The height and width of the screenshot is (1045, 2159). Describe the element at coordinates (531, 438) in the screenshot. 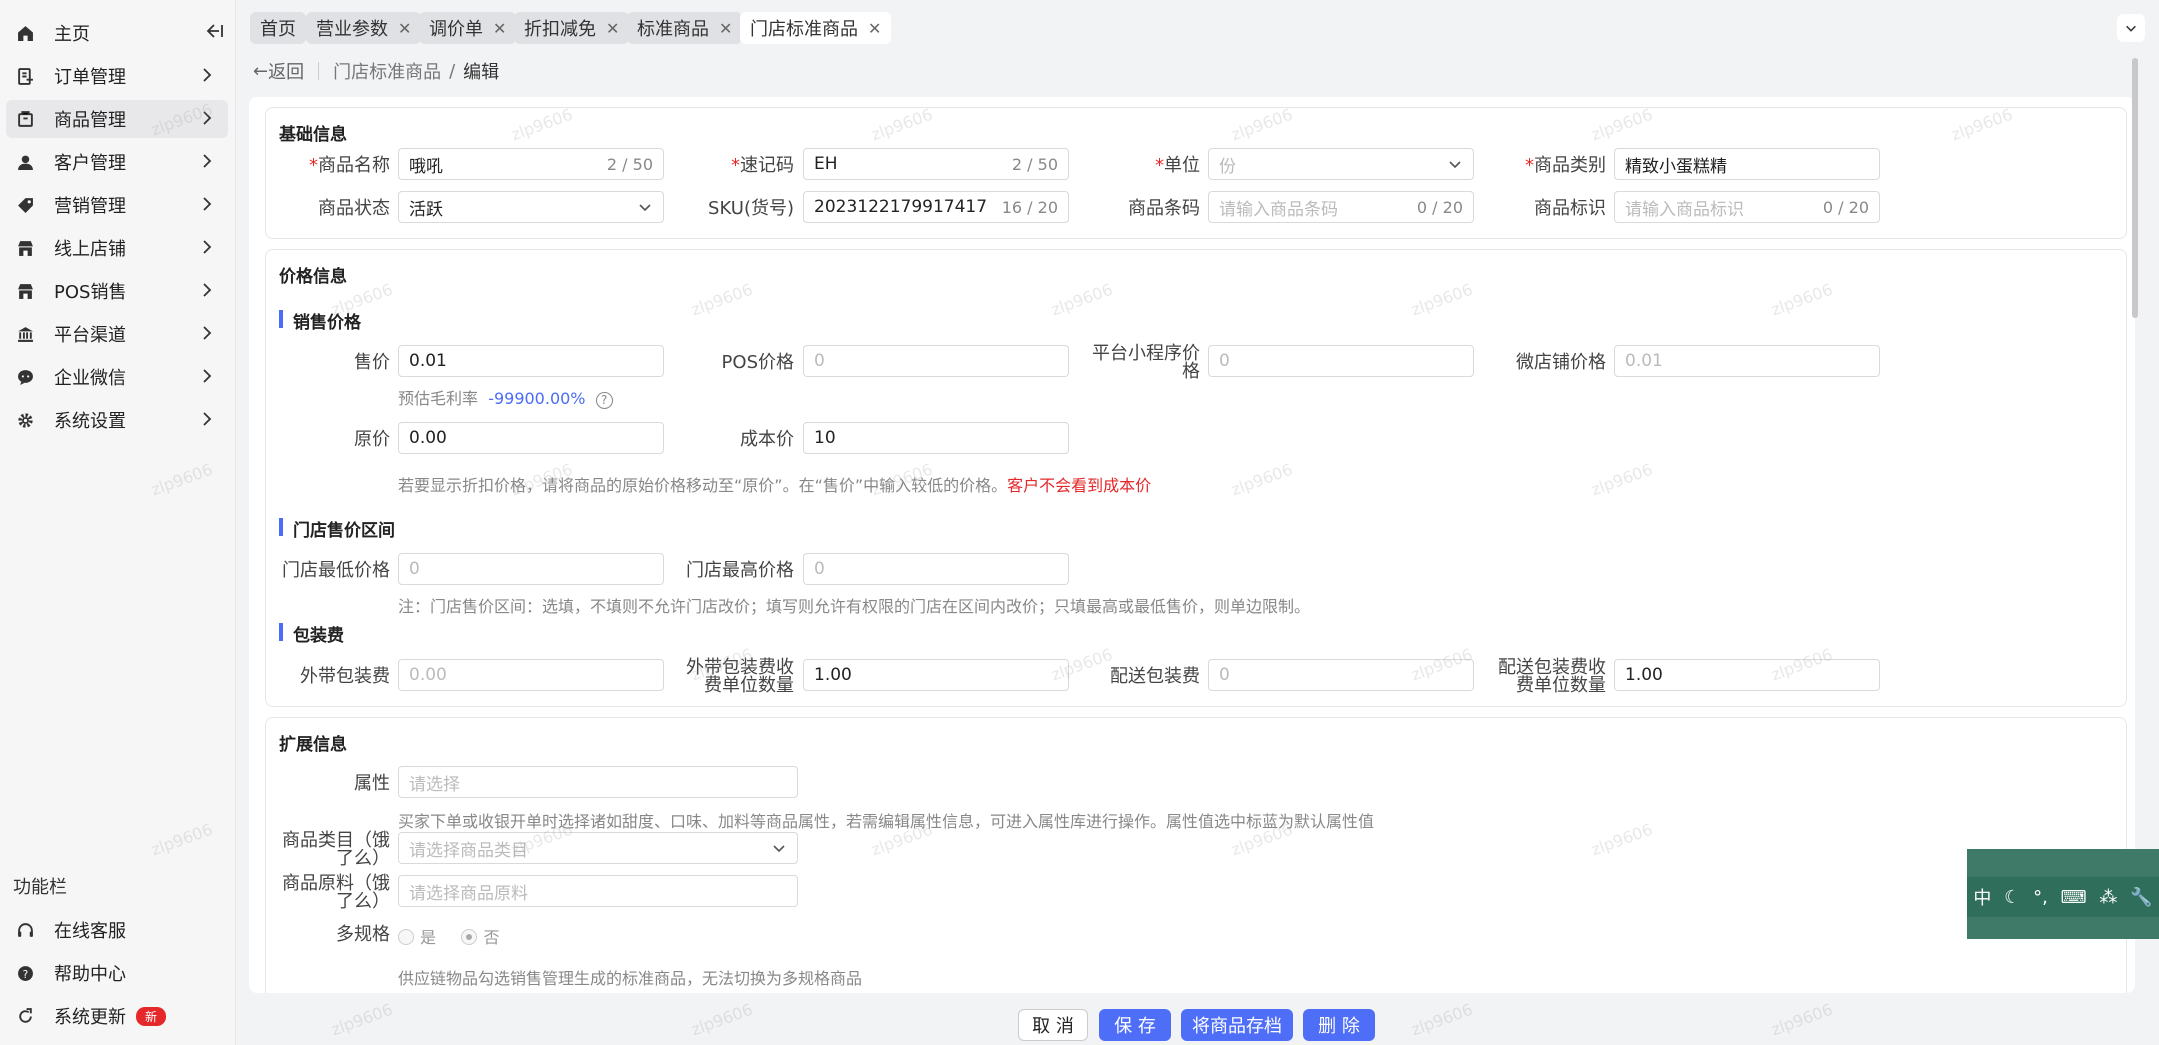

I see `original-price-input: 0.00` at that location.